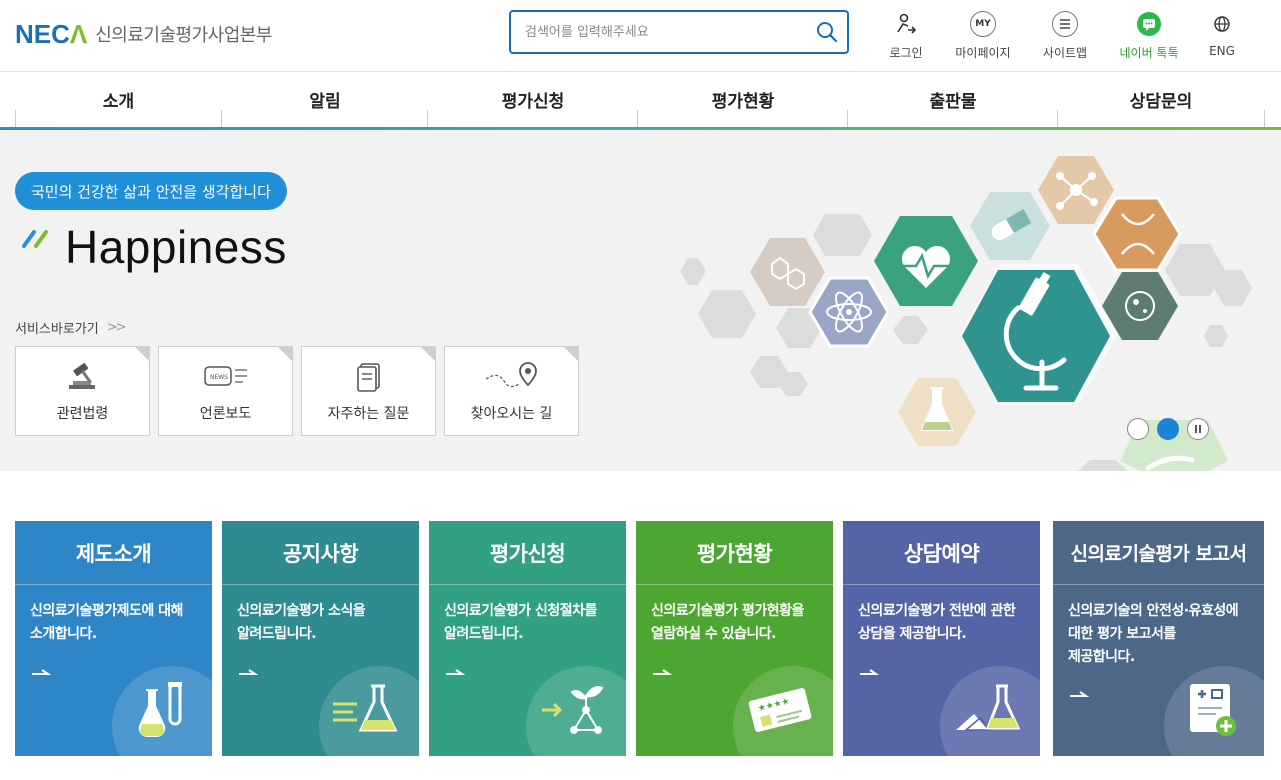  I want to click on naver-talk-label: 네이버 톡톡, so click(1149, 53).